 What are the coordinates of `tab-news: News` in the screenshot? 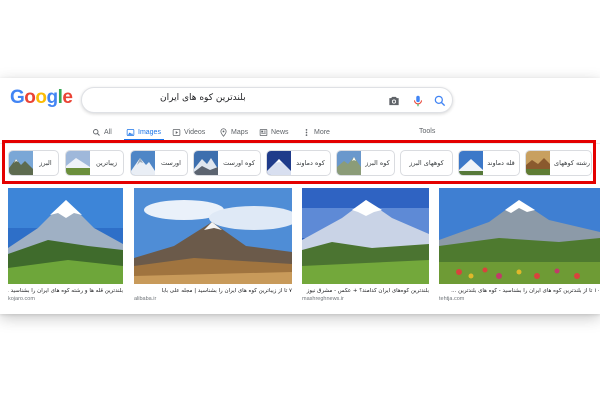 It's located at (274, 132).